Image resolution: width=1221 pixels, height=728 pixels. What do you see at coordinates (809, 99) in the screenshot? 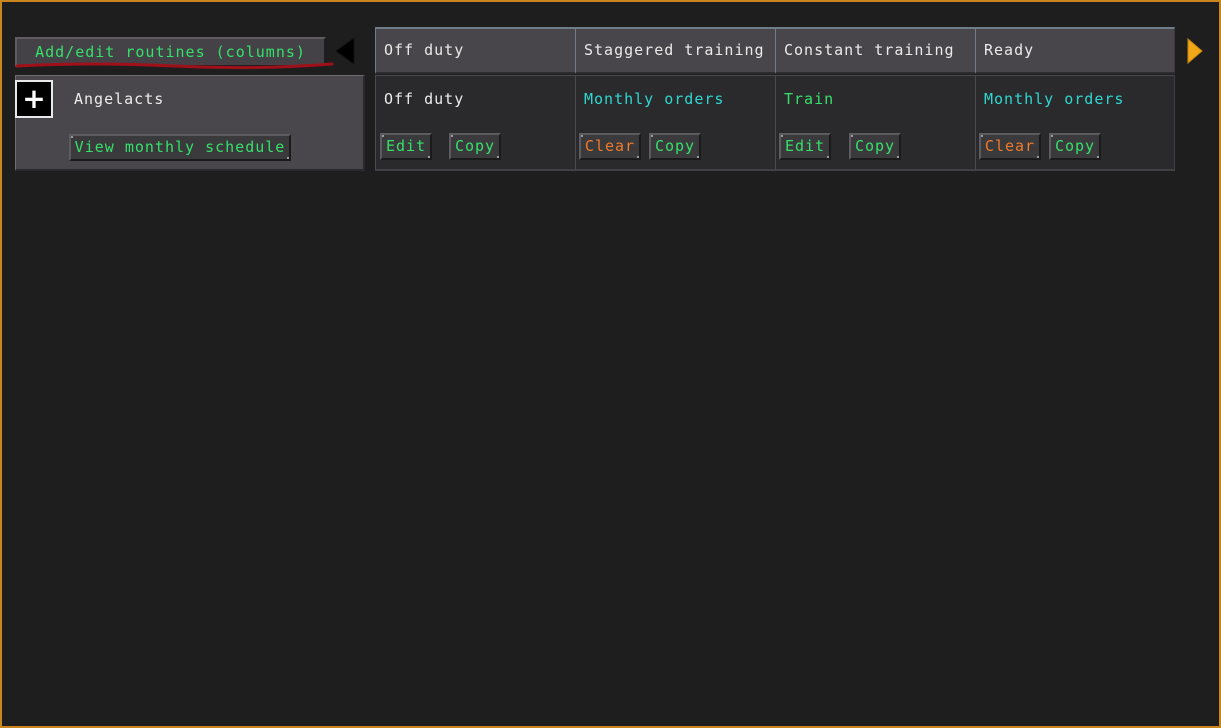
I see `routine-label: Train` at bounding box center [809, 99].